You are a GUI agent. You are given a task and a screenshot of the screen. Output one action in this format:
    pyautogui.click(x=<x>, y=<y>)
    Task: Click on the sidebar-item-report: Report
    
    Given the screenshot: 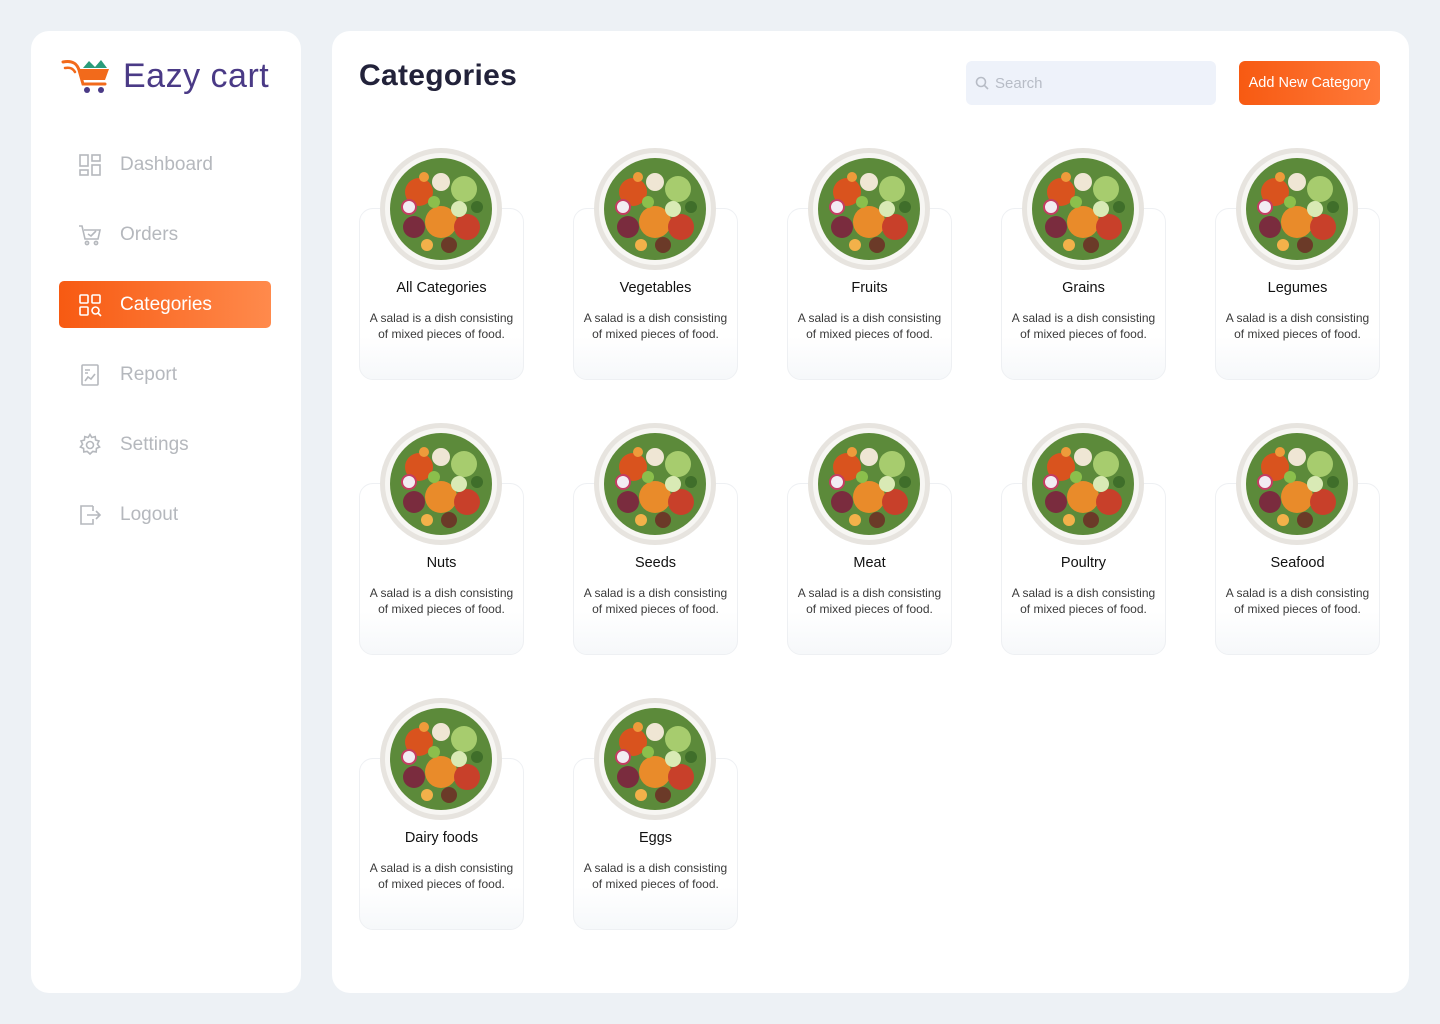 What is the action you would take?
    pyautogui.click(x=165, y=374)
    